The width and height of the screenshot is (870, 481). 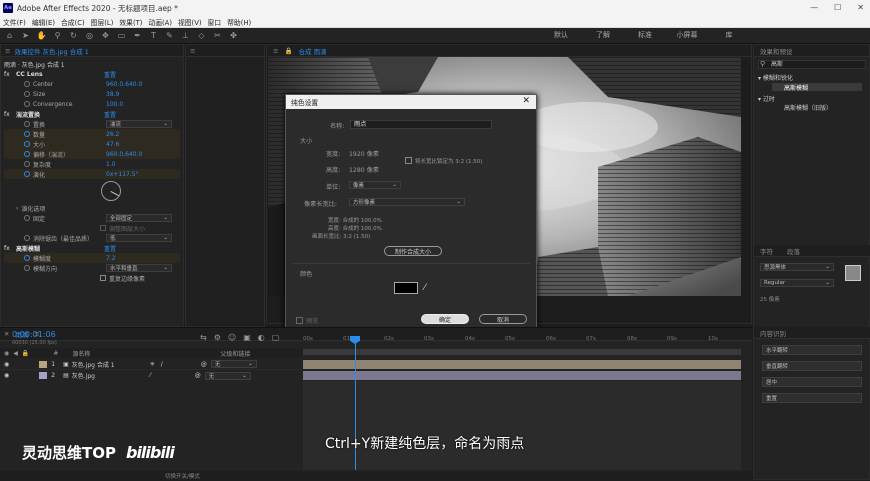 I want to click on effect-turbulent-displace: 湍流置换, so click(x=60, y=114).